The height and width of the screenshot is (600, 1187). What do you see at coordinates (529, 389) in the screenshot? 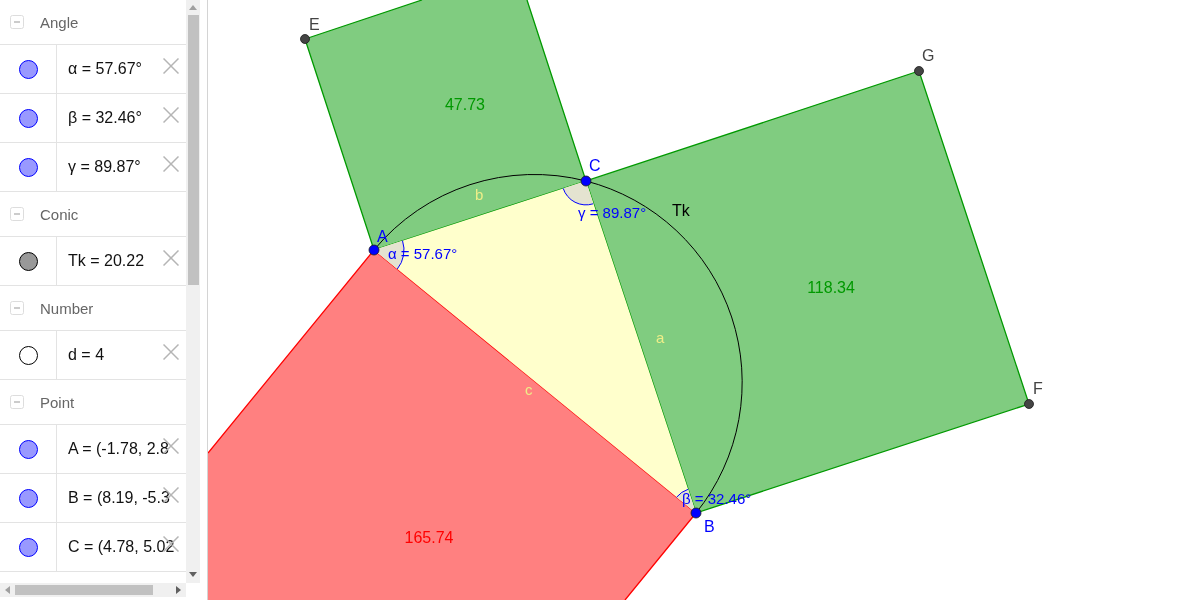
I see `side-label: c` at bounding box center [529, 389].